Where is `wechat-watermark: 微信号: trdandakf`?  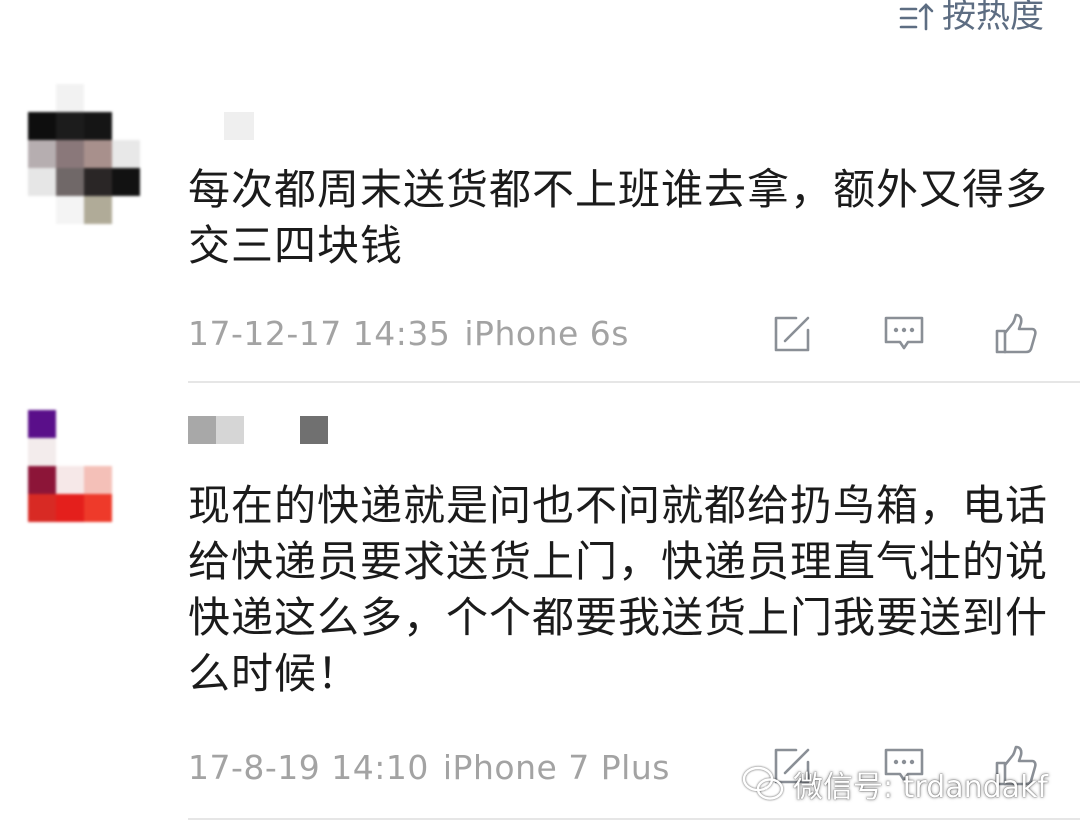
wechat-watermark: 微信号: trdandakf is located at coordinates (894, 784).